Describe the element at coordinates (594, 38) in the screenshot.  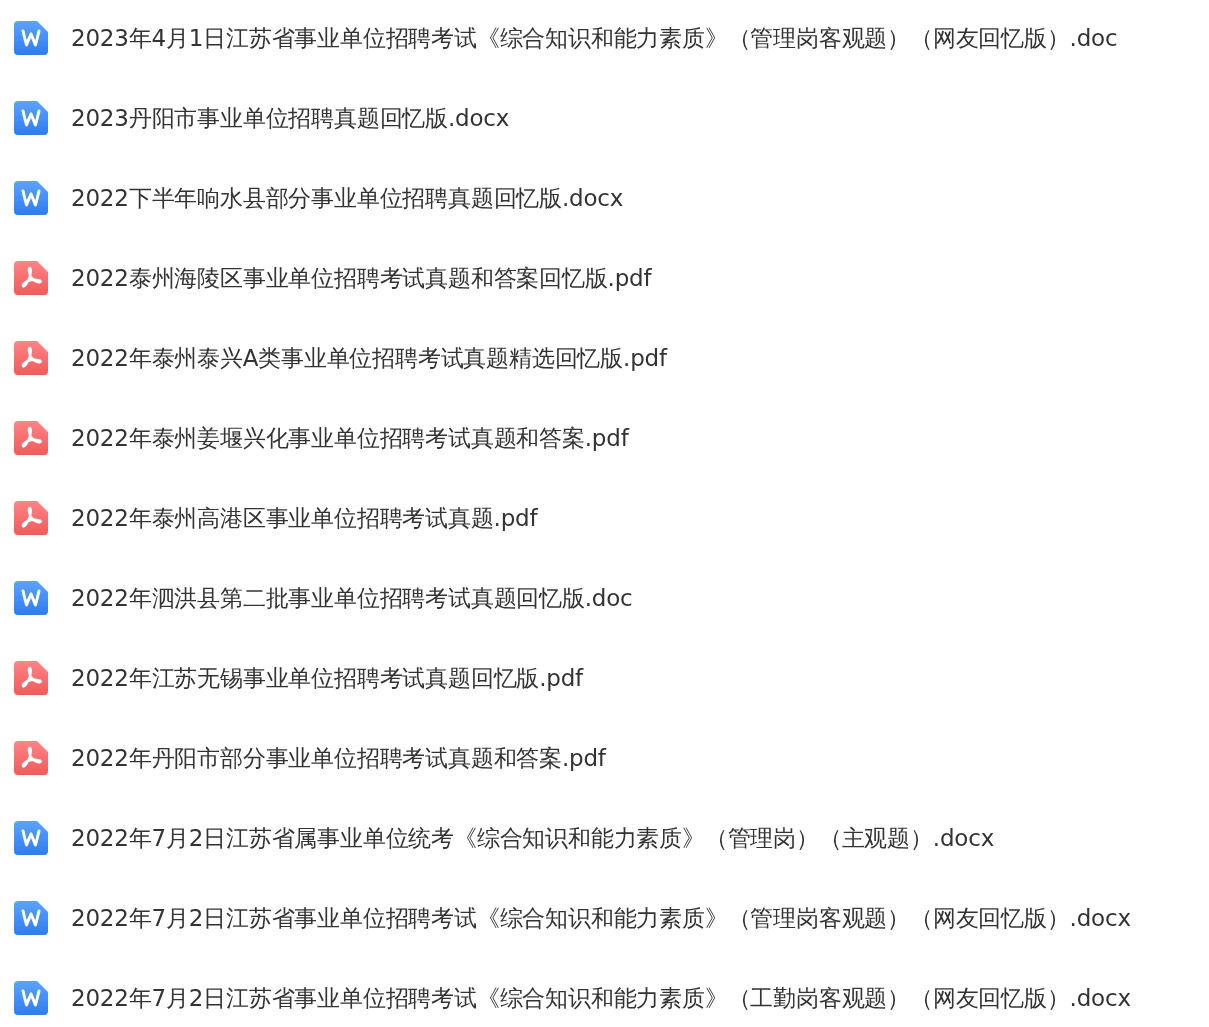
I see `file-name: 2023年4月1日江苏省事业单位招聘考试《综合知识和能力素质》（管理岗客观题）（网友回忆版）.doc` at that location.